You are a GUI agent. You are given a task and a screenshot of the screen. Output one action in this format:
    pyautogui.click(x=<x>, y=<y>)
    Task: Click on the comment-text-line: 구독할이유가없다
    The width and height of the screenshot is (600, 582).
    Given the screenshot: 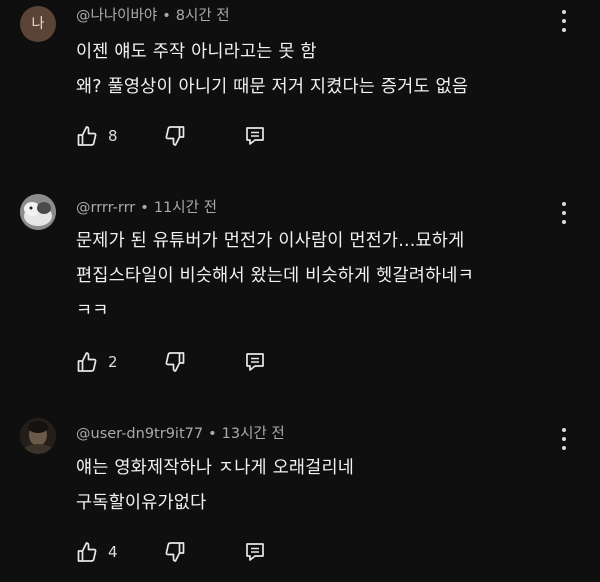 What is the action you would take?
    pyautogui.click(x=141, y=503)
    